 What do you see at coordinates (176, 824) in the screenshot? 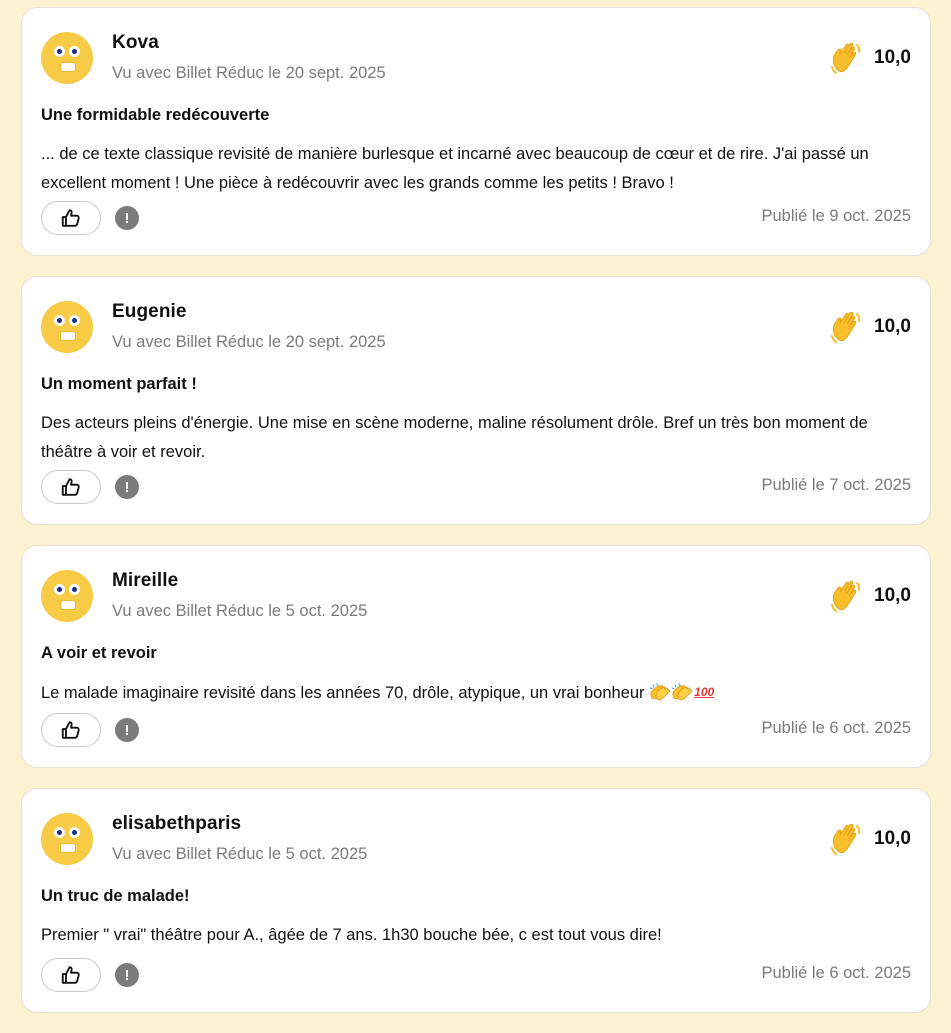
I see `reviewer-name: elisabethparis` at bounding box center [176, 824].